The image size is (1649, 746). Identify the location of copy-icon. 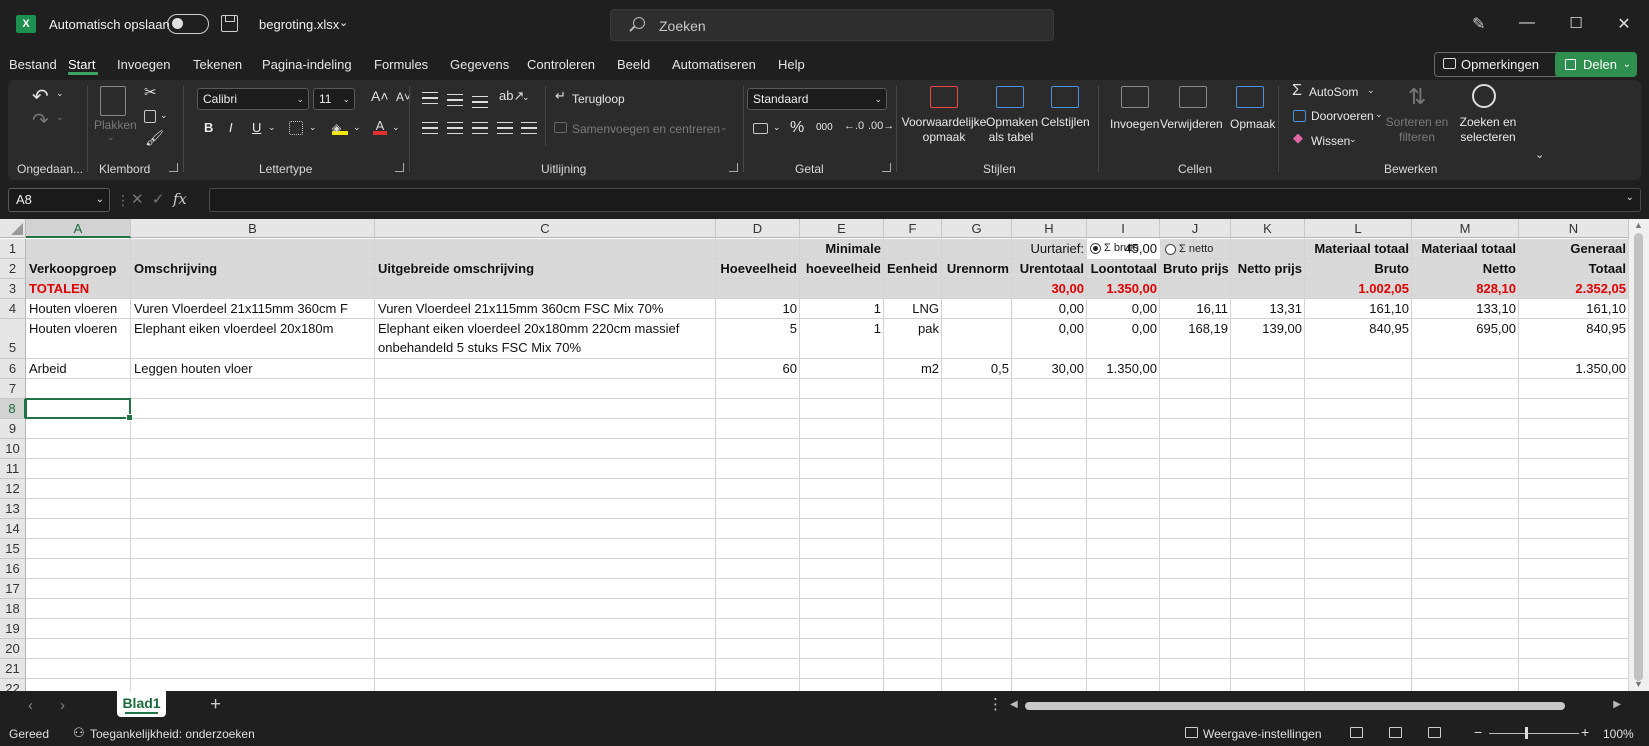
(150, 116).